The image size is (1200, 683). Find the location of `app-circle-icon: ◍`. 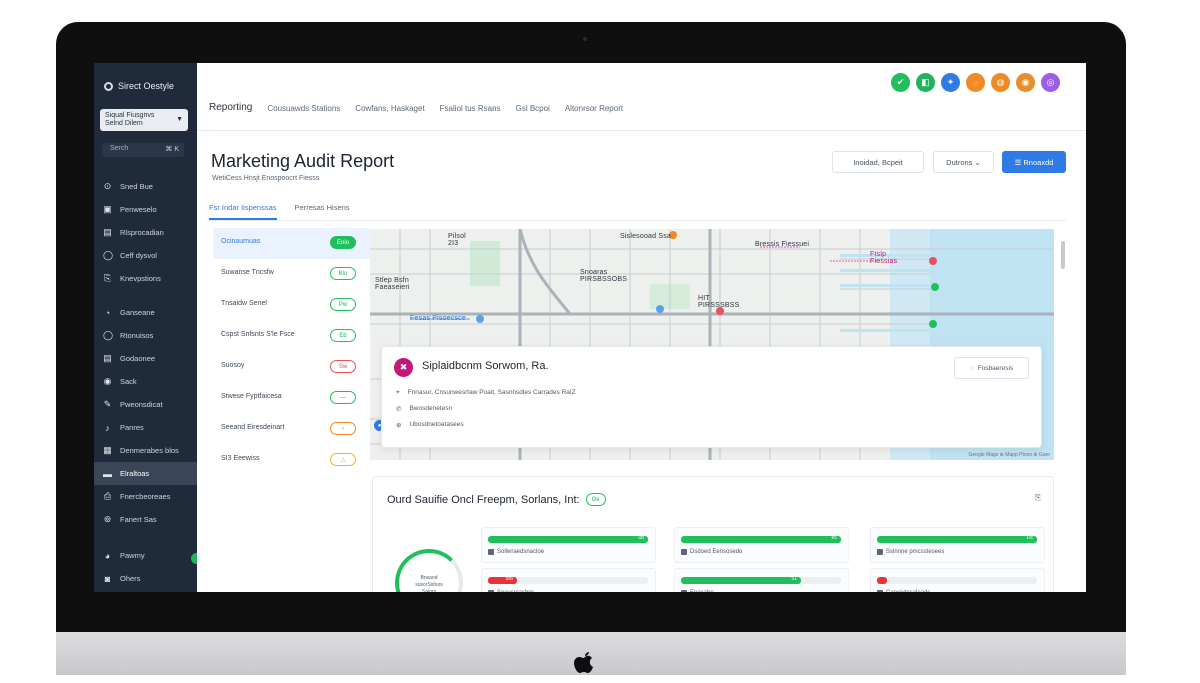

app-circle-icon: ◍ is located at coordinates (1000, 82).